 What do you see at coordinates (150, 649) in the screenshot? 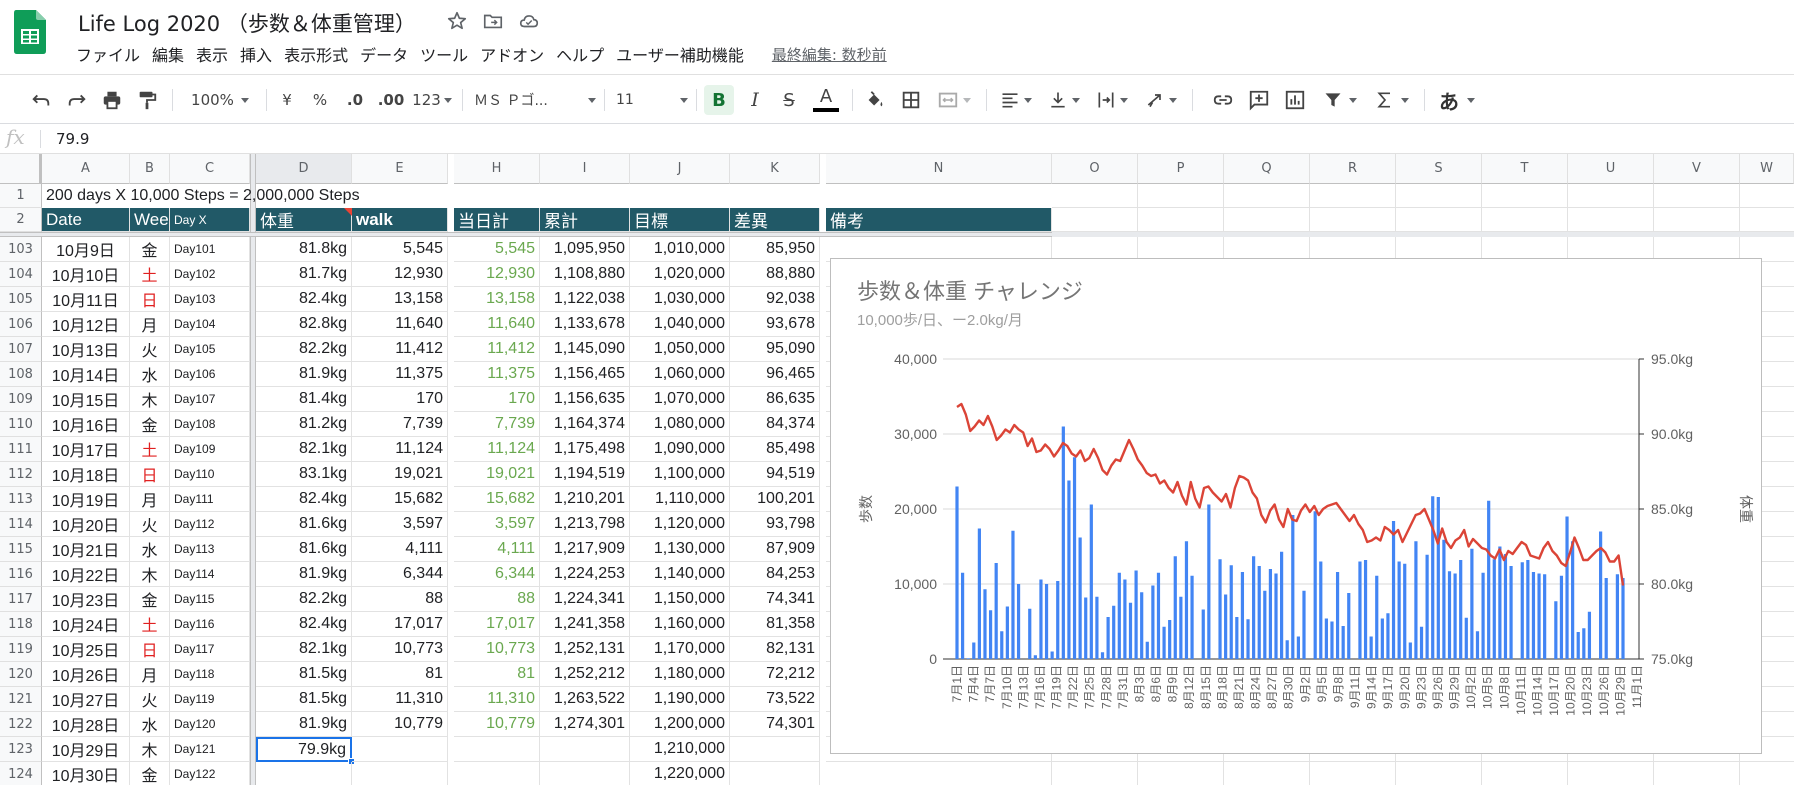
I see `weekday-cell: 日` at bounding box center [150, 649].